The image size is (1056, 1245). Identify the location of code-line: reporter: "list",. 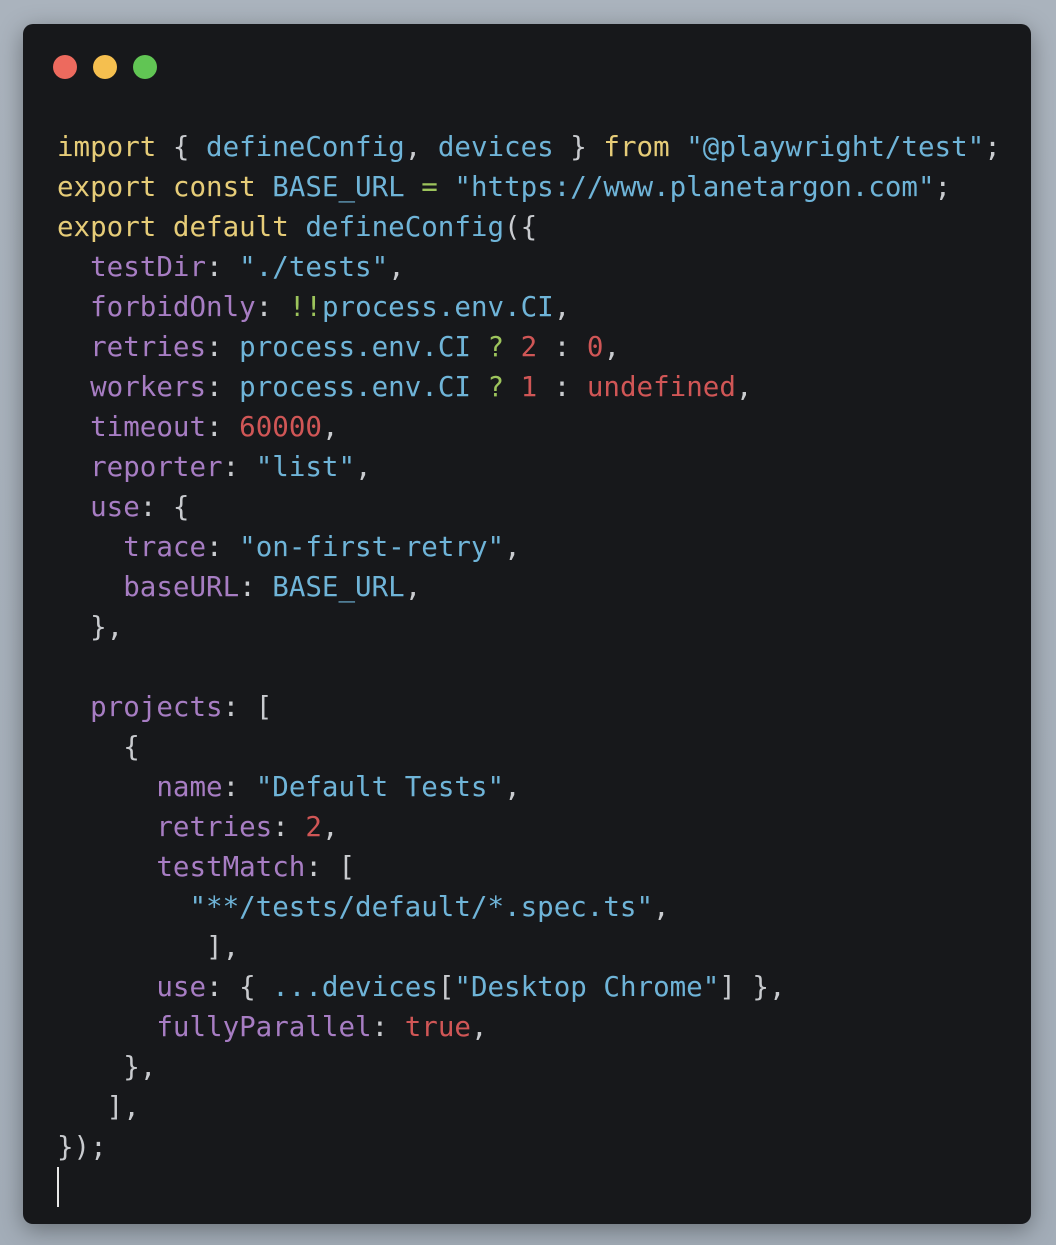
(529, 467).